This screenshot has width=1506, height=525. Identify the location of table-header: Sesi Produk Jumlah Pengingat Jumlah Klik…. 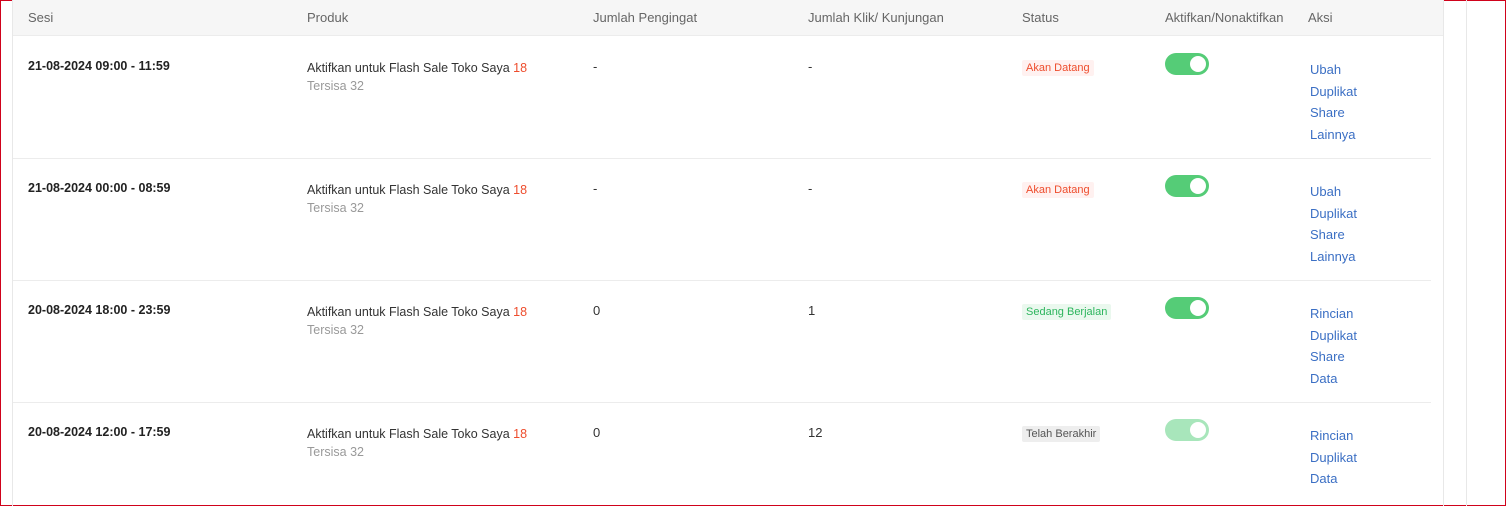
(728, 18).